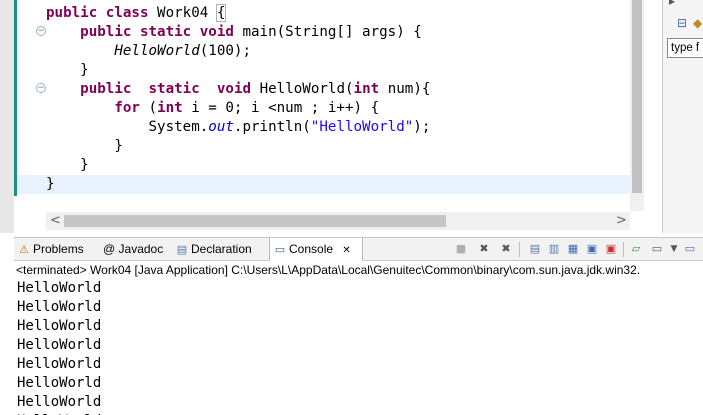 The image size is (703, 415). I want to click on code-line: System.out.println("HelloWorld");, so click(338, 127).